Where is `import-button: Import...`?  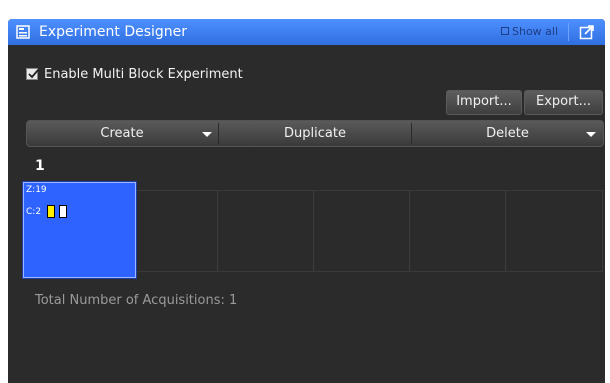
import-button: Import... is located at coordinates (484, 102).